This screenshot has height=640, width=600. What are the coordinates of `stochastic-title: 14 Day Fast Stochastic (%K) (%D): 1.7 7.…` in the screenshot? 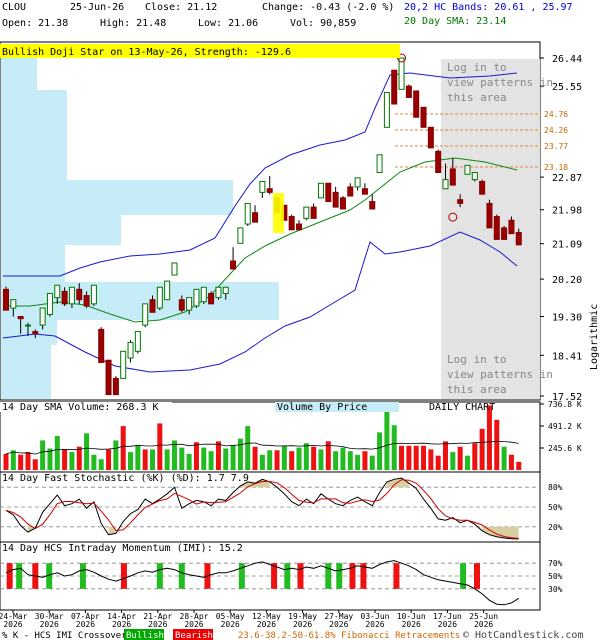 It's located at (125, 478).